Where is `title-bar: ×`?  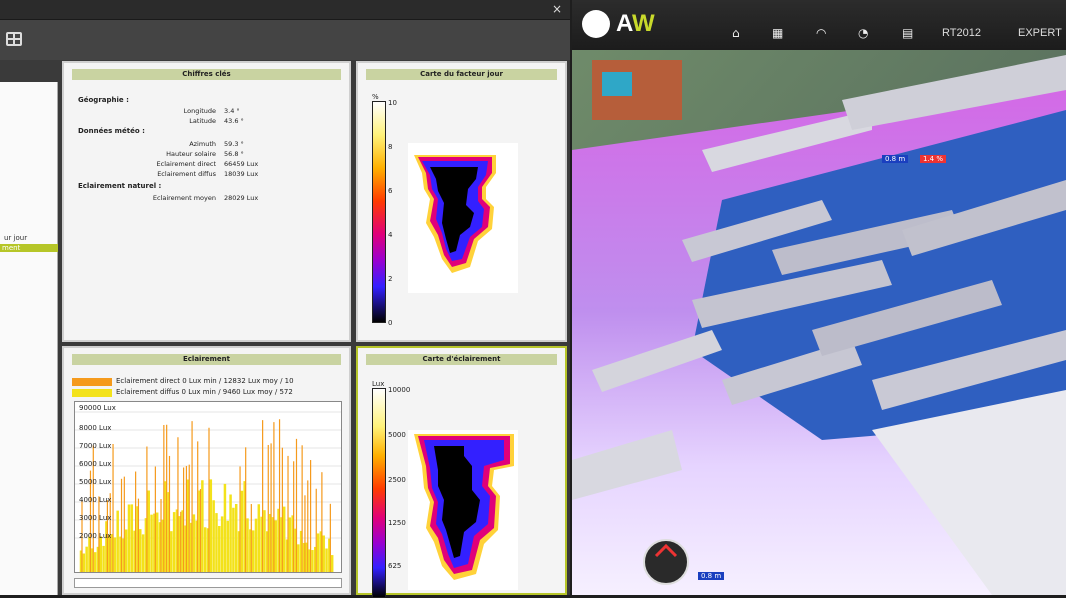
title-bar: × is located at coordinates (285, 10).